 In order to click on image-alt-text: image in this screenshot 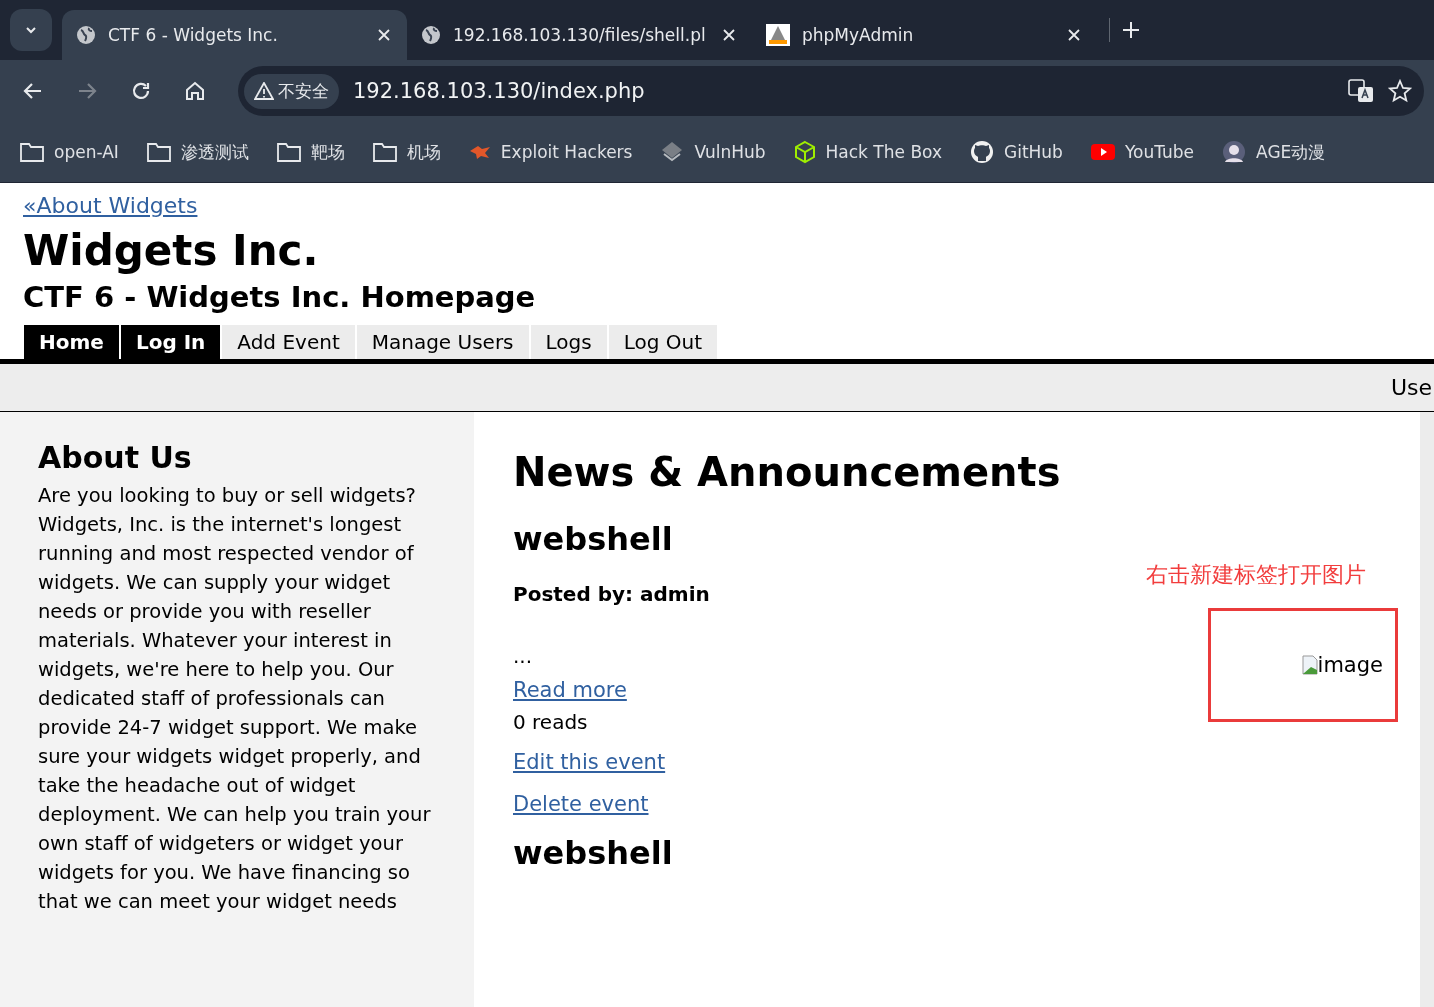, I will do `click(1350, 665)`.